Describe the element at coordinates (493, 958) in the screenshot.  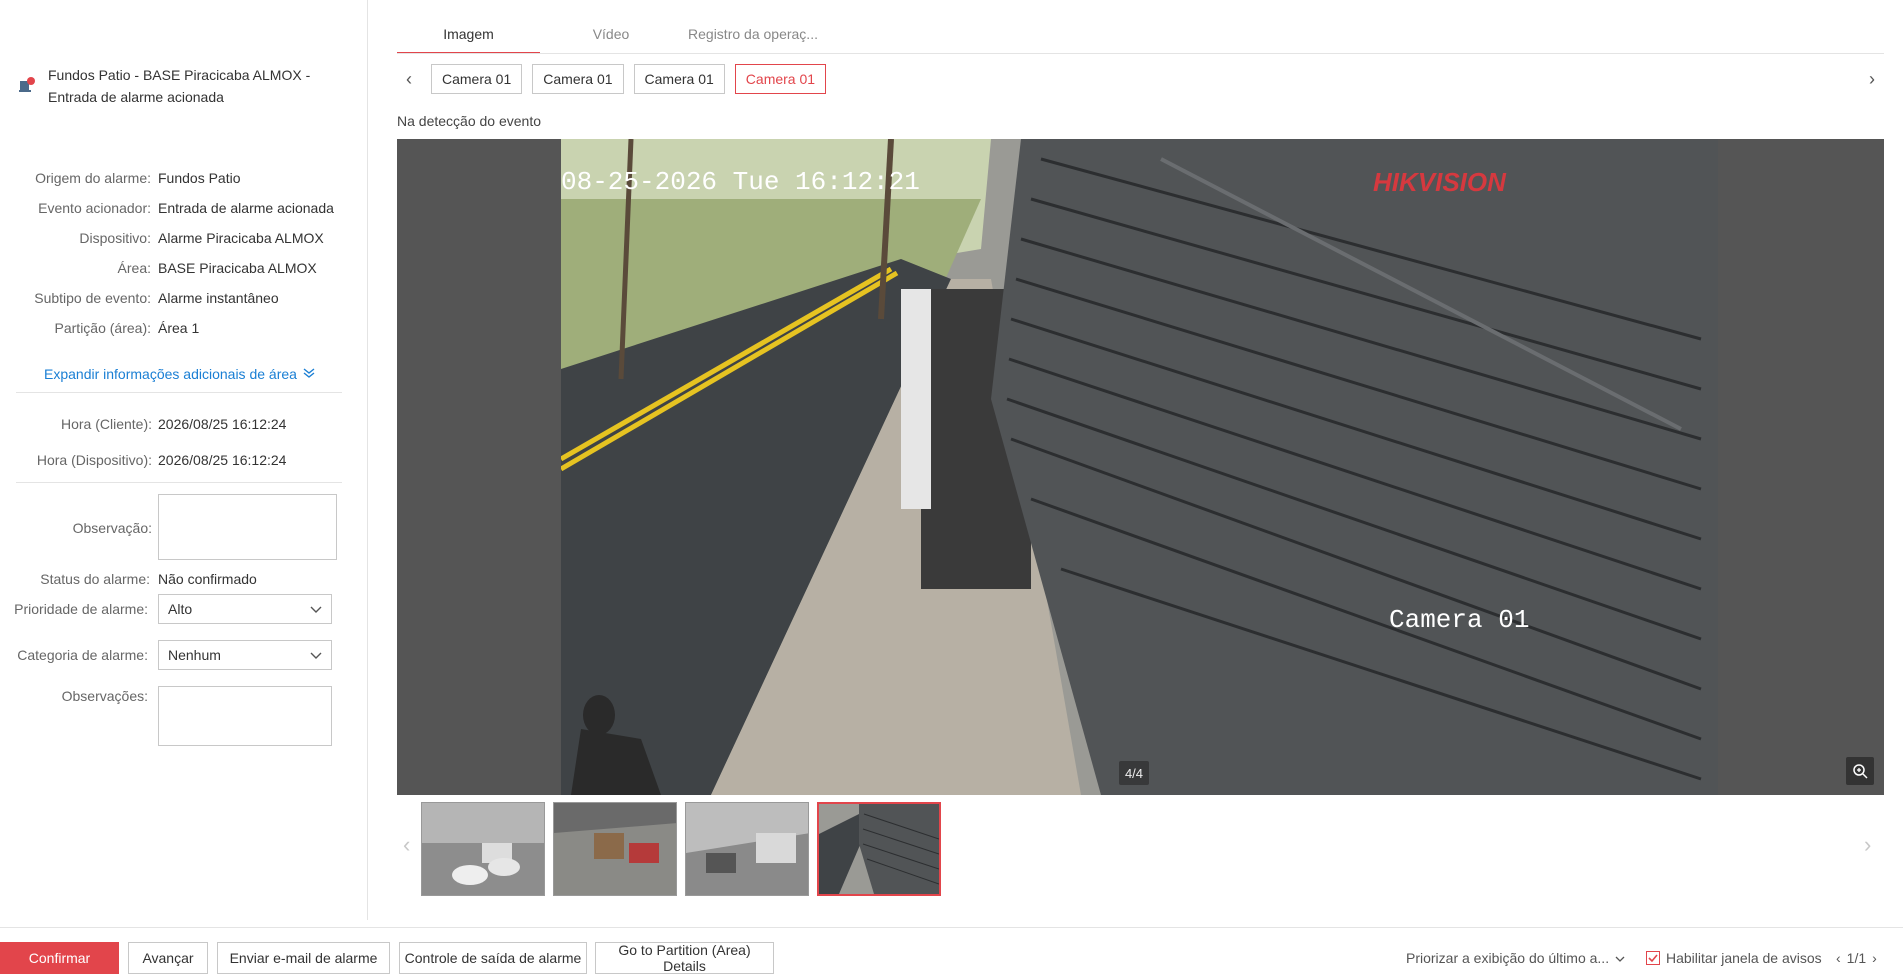
I see `alarm-output-control-button: Controle de saída de alarme` at that location.